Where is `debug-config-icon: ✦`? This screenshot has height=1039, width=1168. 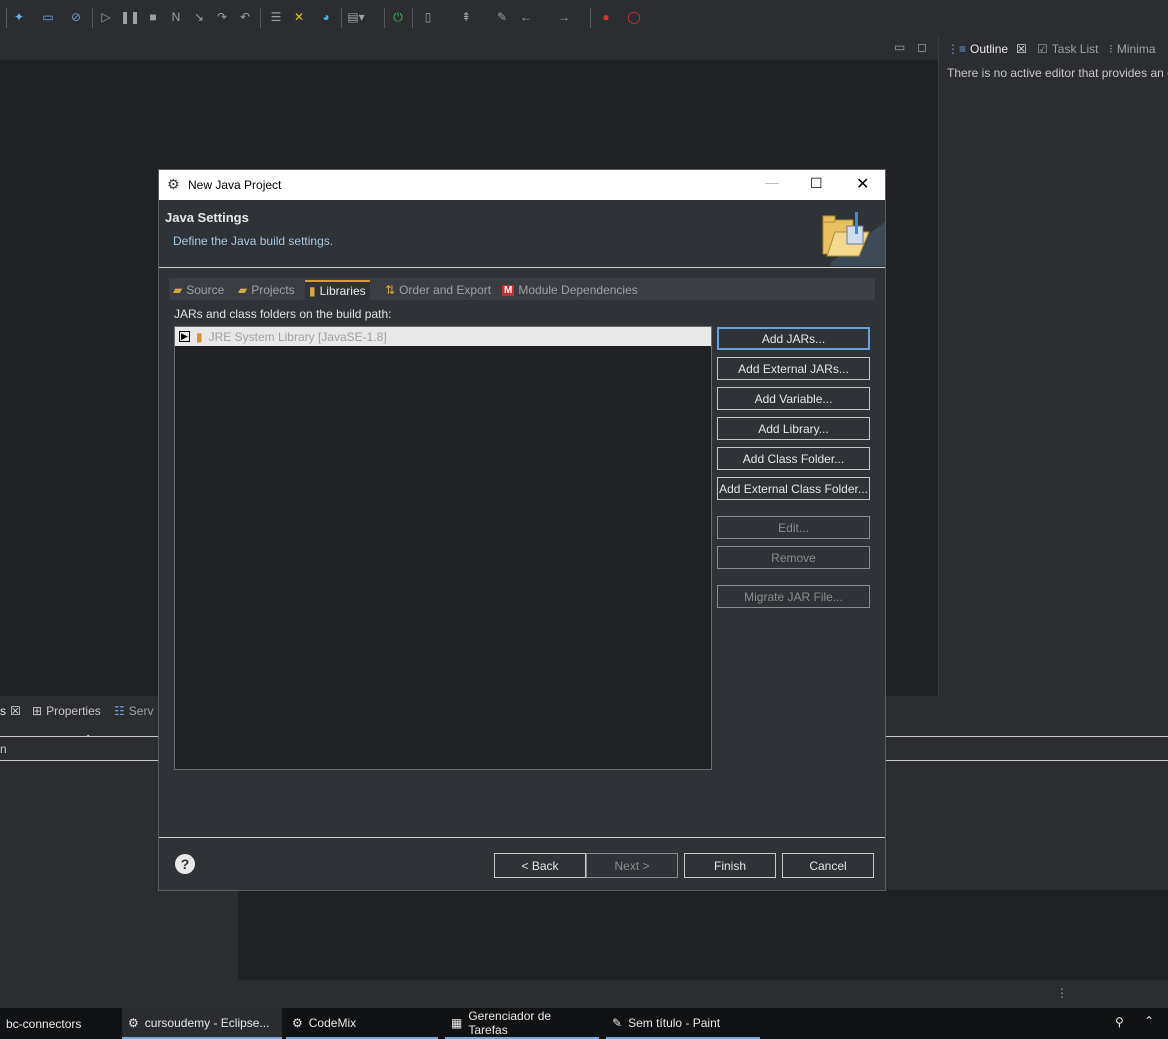 debug-config-icon: ✦ is located at coordinates (19, 17).